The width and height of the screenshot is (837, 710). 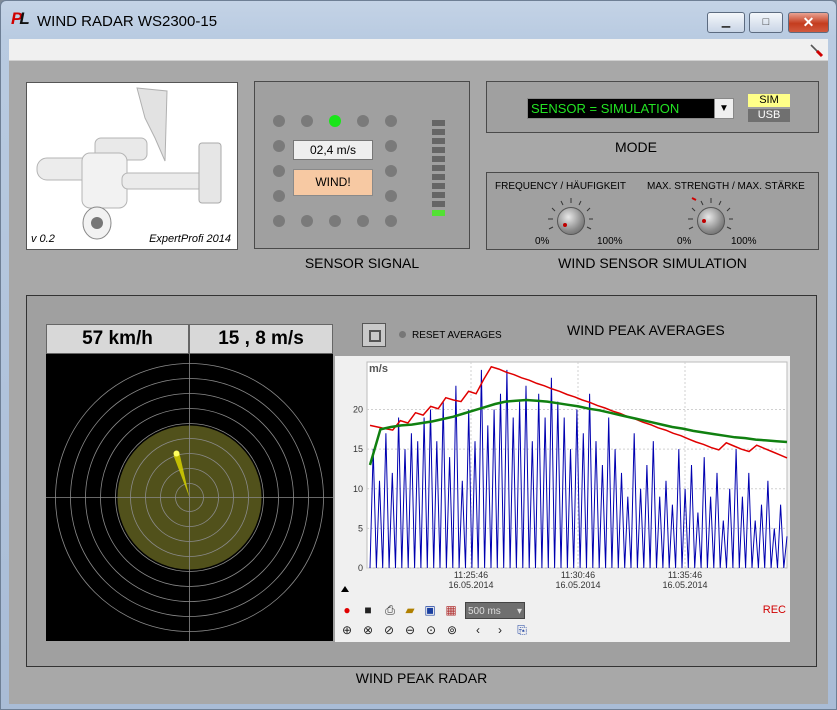 I want to click on signal-speed-display: 02,4 m/s, so click(x=333, y=150).